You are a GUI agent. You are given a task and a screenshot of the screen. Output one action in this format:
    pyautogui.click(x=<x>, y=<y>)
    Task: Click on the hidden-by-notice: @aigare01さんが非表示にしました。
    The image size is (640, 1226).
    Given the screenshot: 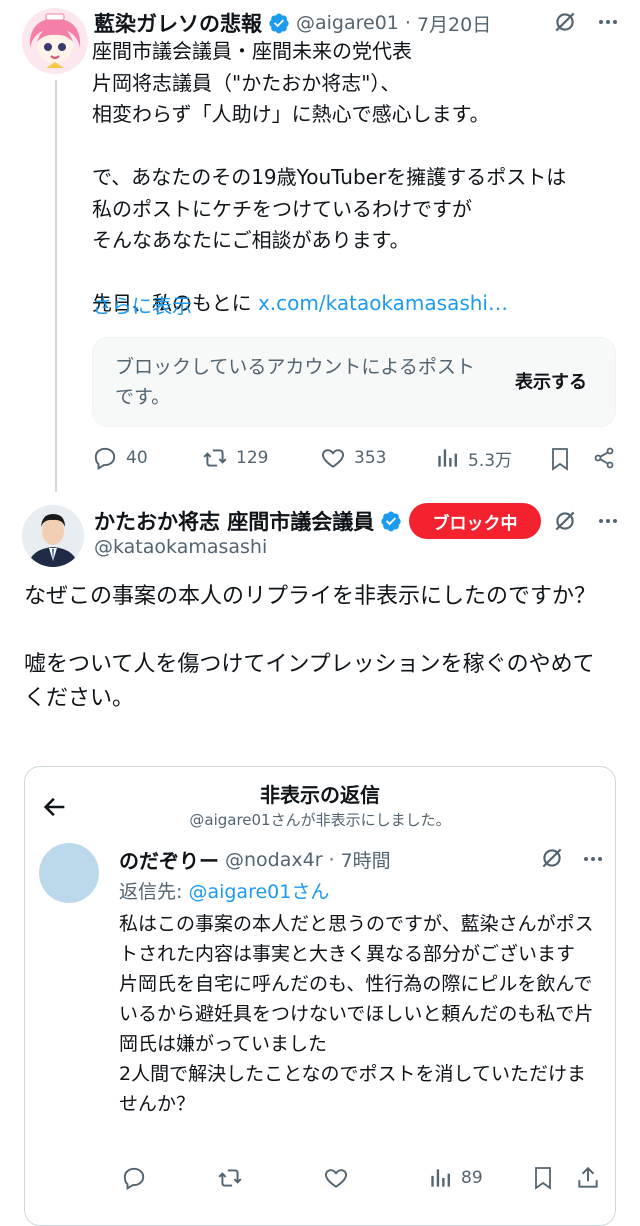 What is the action you would take?
    pyautogui.click(x=320, y=820)
    